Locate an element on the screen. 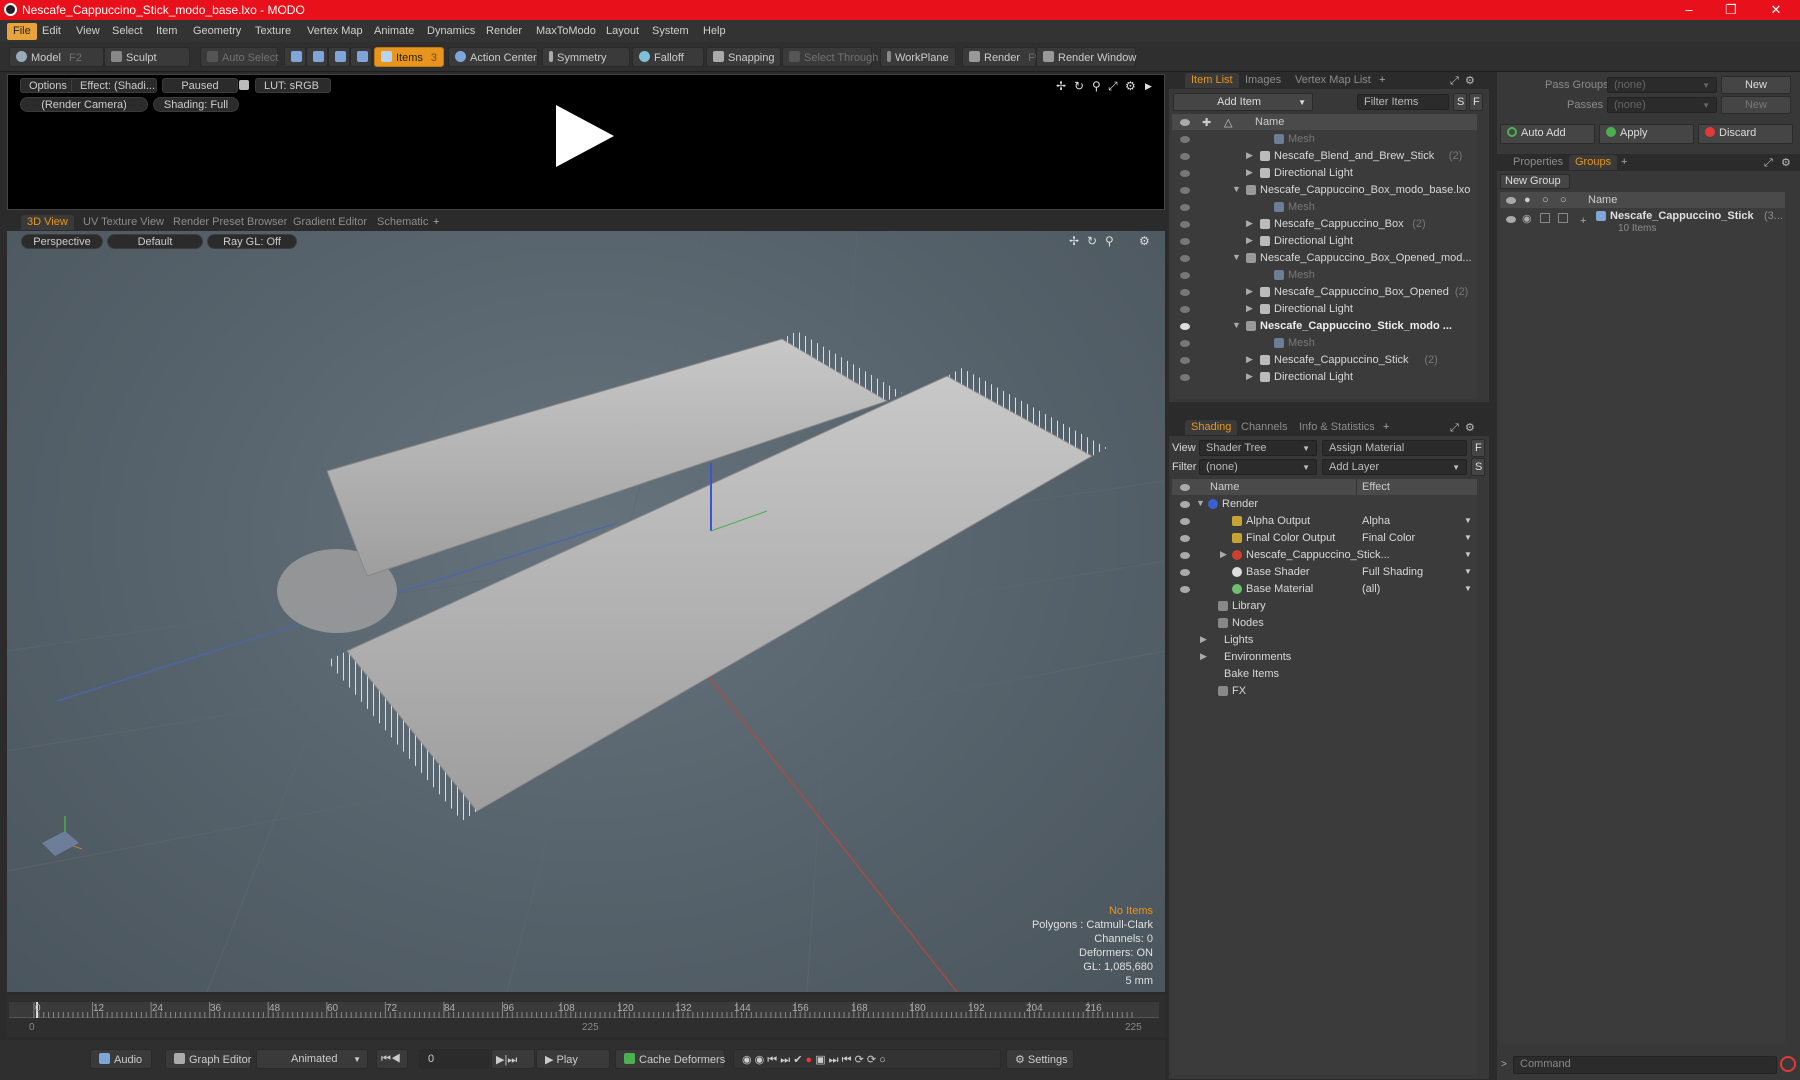 This screenshot has width=1800, height=1080. shader-row: ▶ Nescafe_Cappuccino_Stick... ▼ is located at coordinates (1324, 555).